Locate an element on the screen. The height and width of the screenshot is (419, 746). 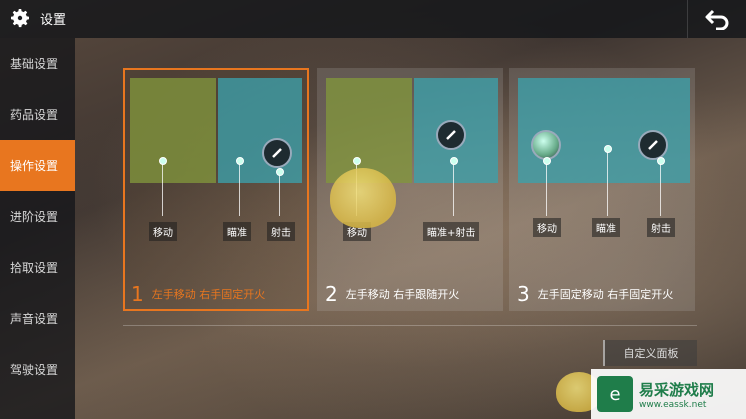
sidebar-item-basic: 基础设置 is located at coordinates (37, 63).